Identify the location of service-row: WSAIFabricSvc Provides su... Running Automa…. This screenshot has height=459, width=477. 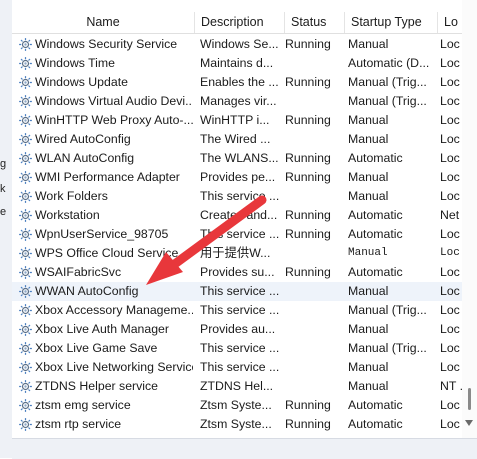
(237, 272).